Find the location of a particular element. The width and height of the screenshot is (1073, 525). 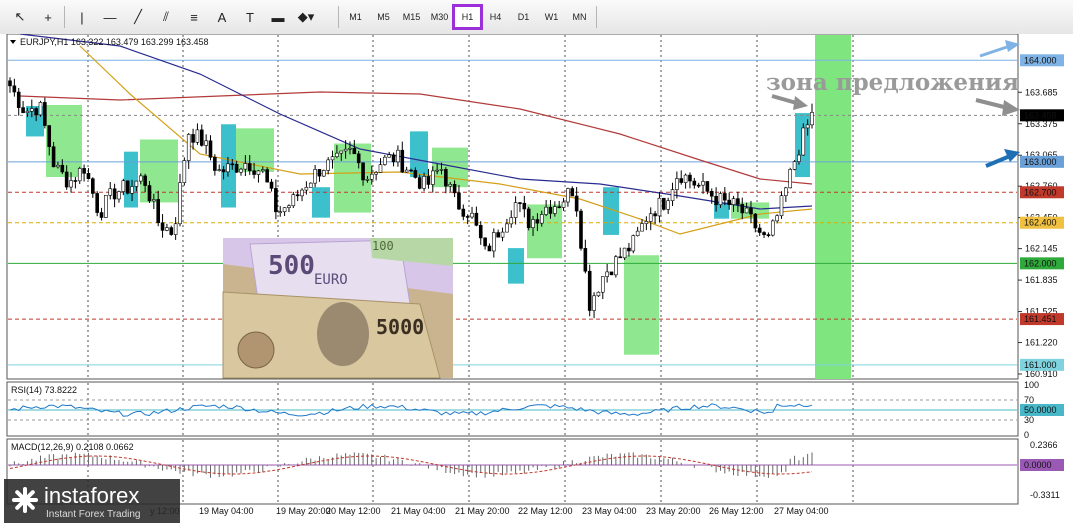

macd-tick-label: -0.3311 is located at coordinates (1045, 495).